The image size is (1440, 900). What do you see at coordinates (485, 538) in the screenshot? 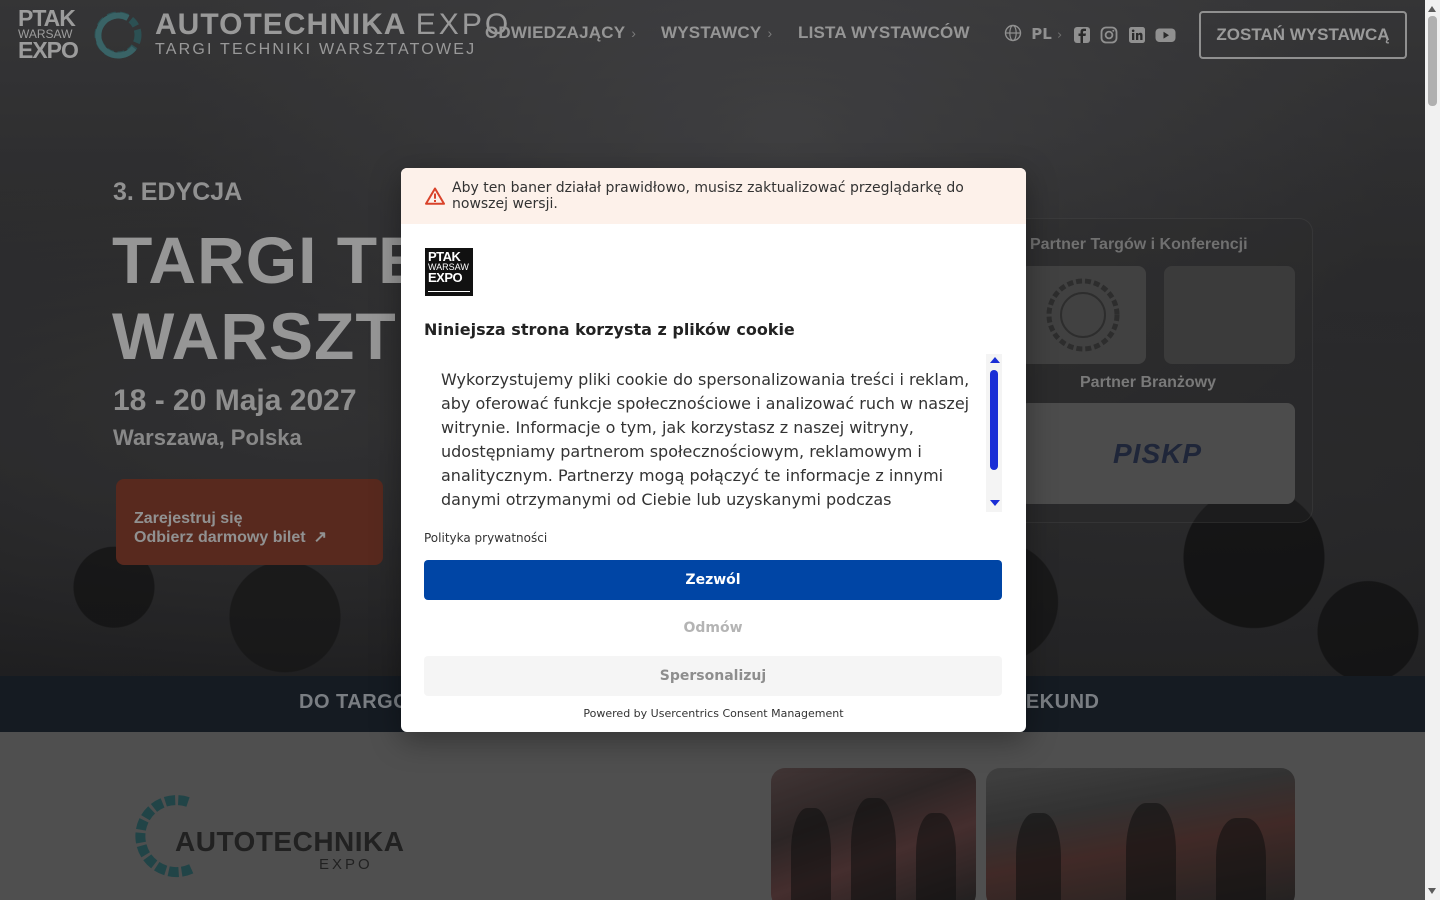
I see `privacy-policy-link: Polityka prywatności` at bounding box center [485, 538].